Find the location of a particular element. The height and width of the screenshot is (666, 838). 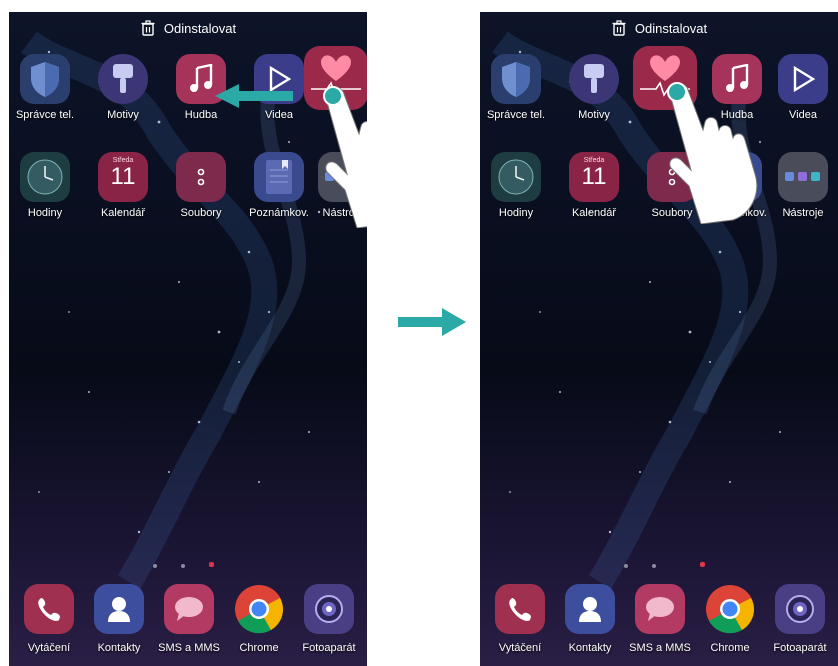

app-videos: Videa is located at coordinates (803, 96).